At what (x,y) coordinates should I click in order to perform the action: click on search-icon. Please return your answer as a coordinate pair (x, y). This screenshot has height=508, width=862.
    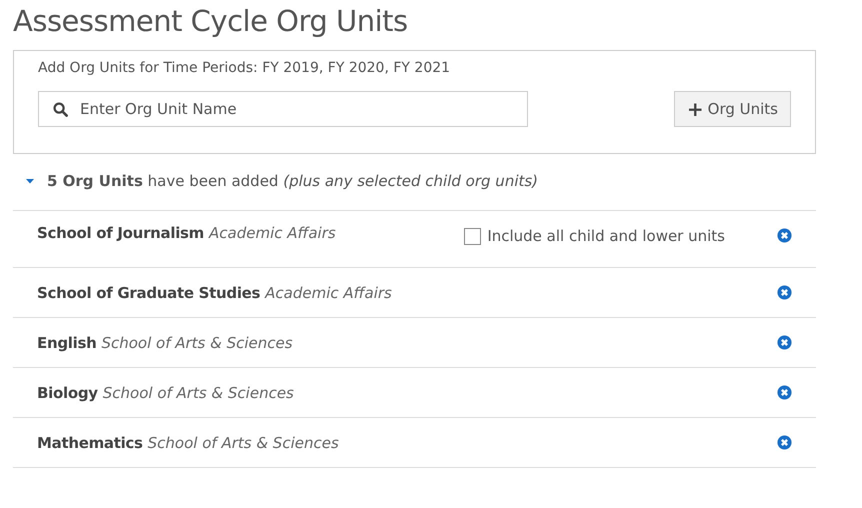
    Looking at the image, I should click on (60, 109).